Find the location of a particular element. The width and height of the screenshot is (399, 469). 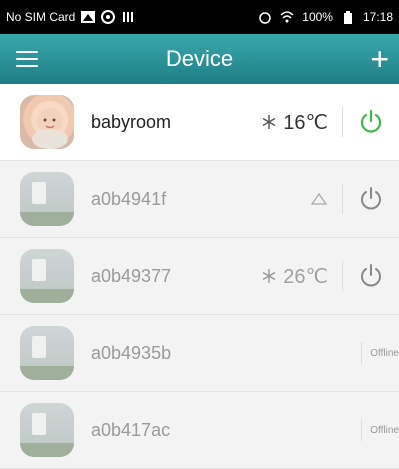

temperature-display: 26℃ is located at coordinates (294, 276).